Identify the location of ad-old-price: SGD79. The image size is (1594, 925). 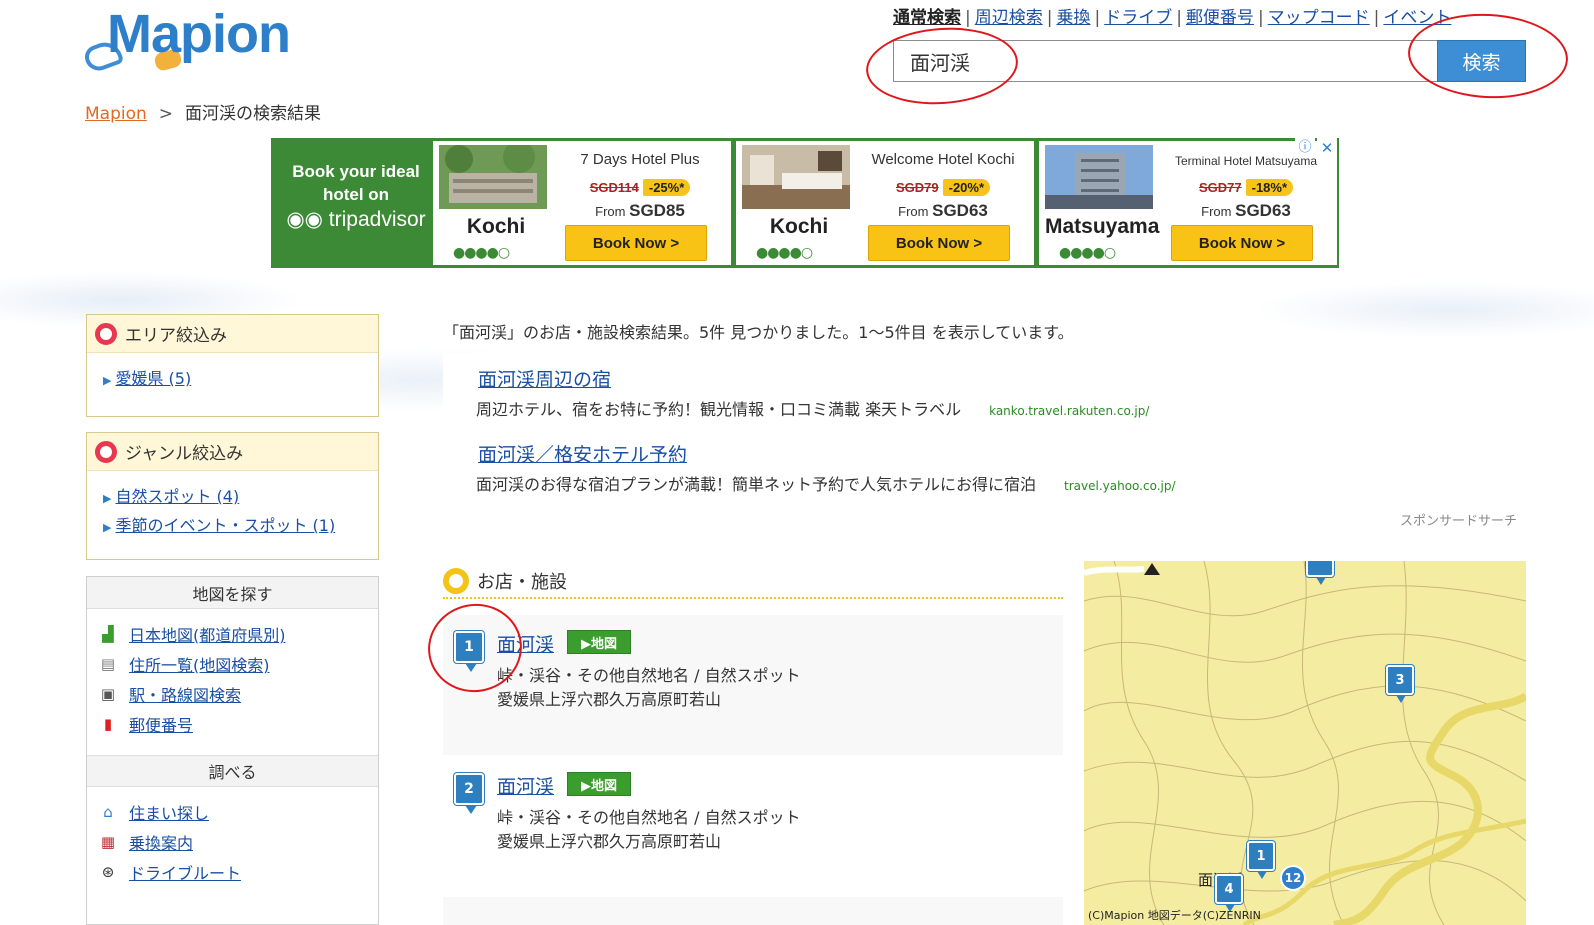
(917, 187).